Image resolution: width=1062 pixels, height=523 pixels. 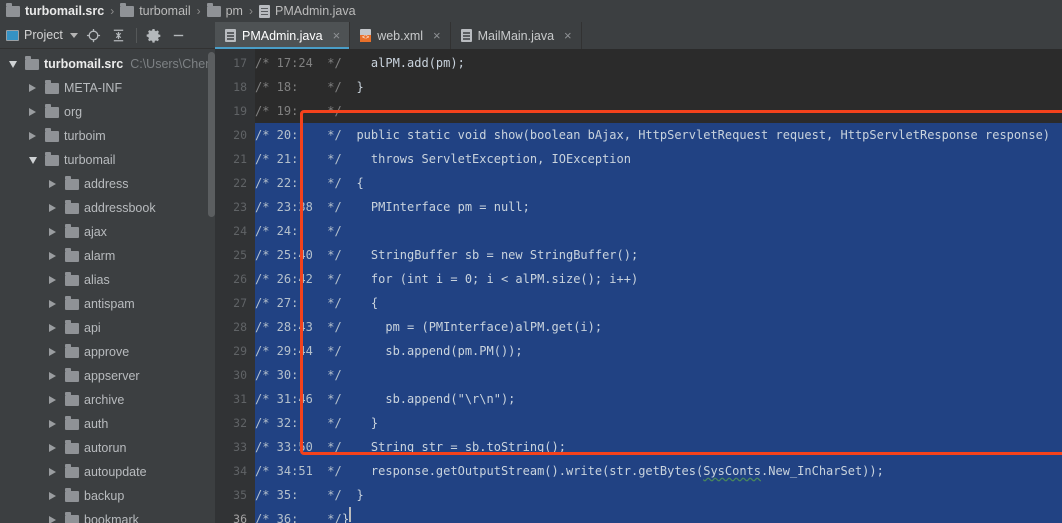 What do you see at coordinates (136, 35) in the screenshot?
I see `toolbar-divider` at bounding box center [136, 35].